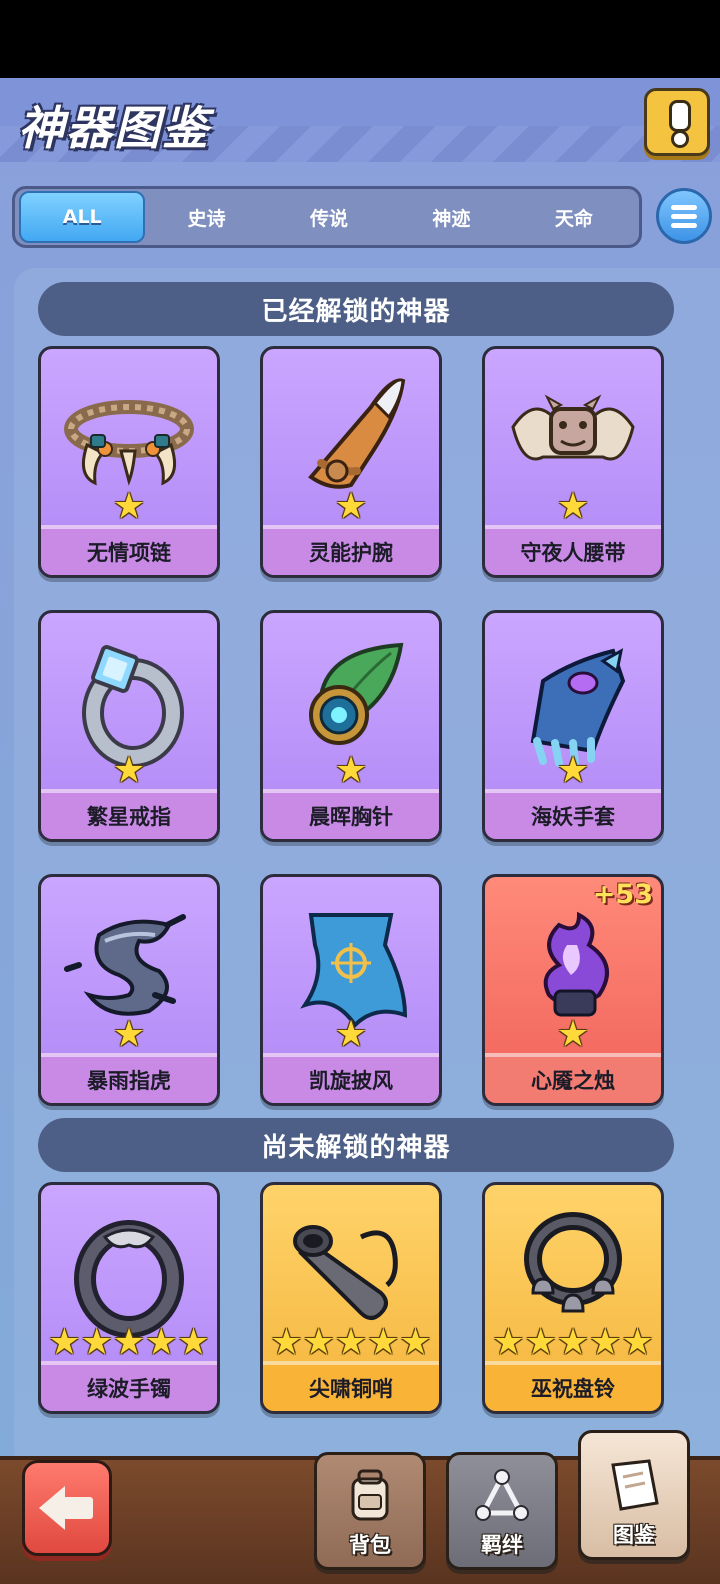  Describe the element at coordinates (574, 217) in the screenshot. I see `tab-destiny: 天命` at that location.